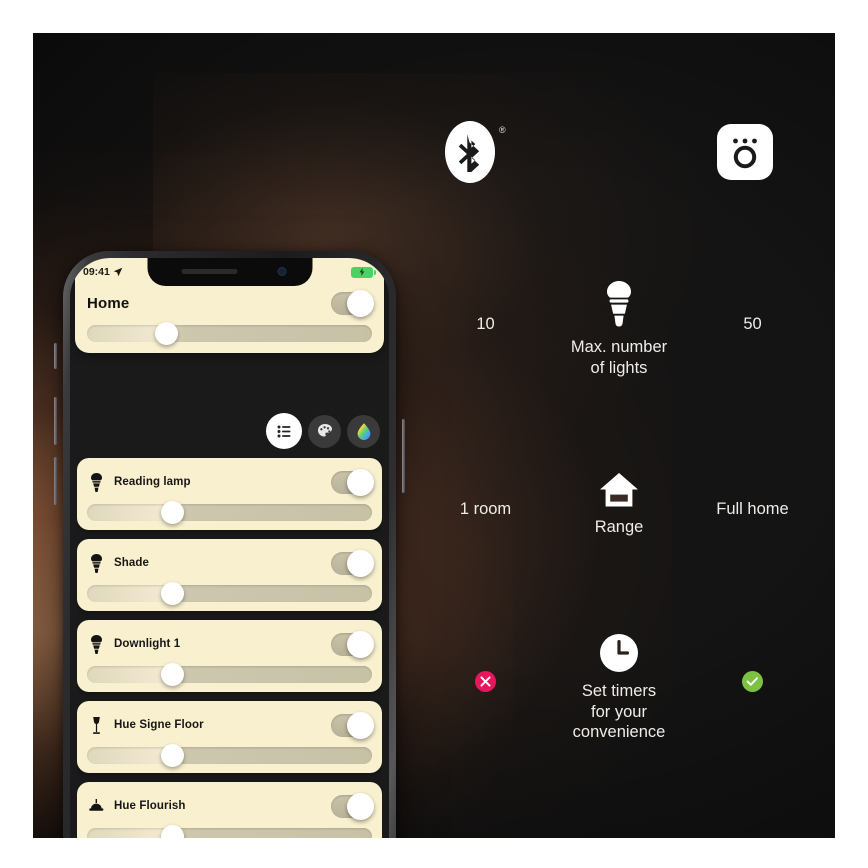 The width and height of the screenshot is (868, 868). Describe the element at coordinates (619, 357) in the screenshot. I see `row-center-label: Max. number of lights` at that location.